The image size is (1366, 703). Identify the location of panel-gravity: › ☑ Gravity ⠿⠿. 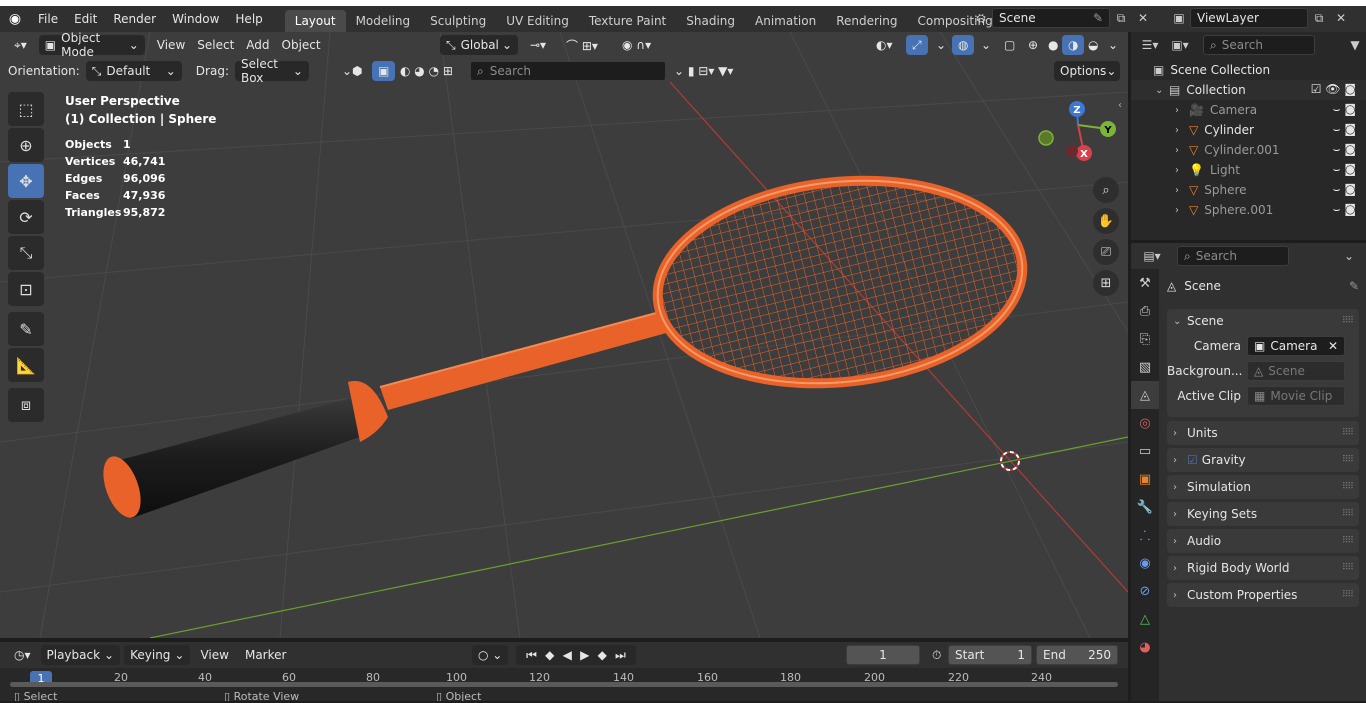
(1263, 460).